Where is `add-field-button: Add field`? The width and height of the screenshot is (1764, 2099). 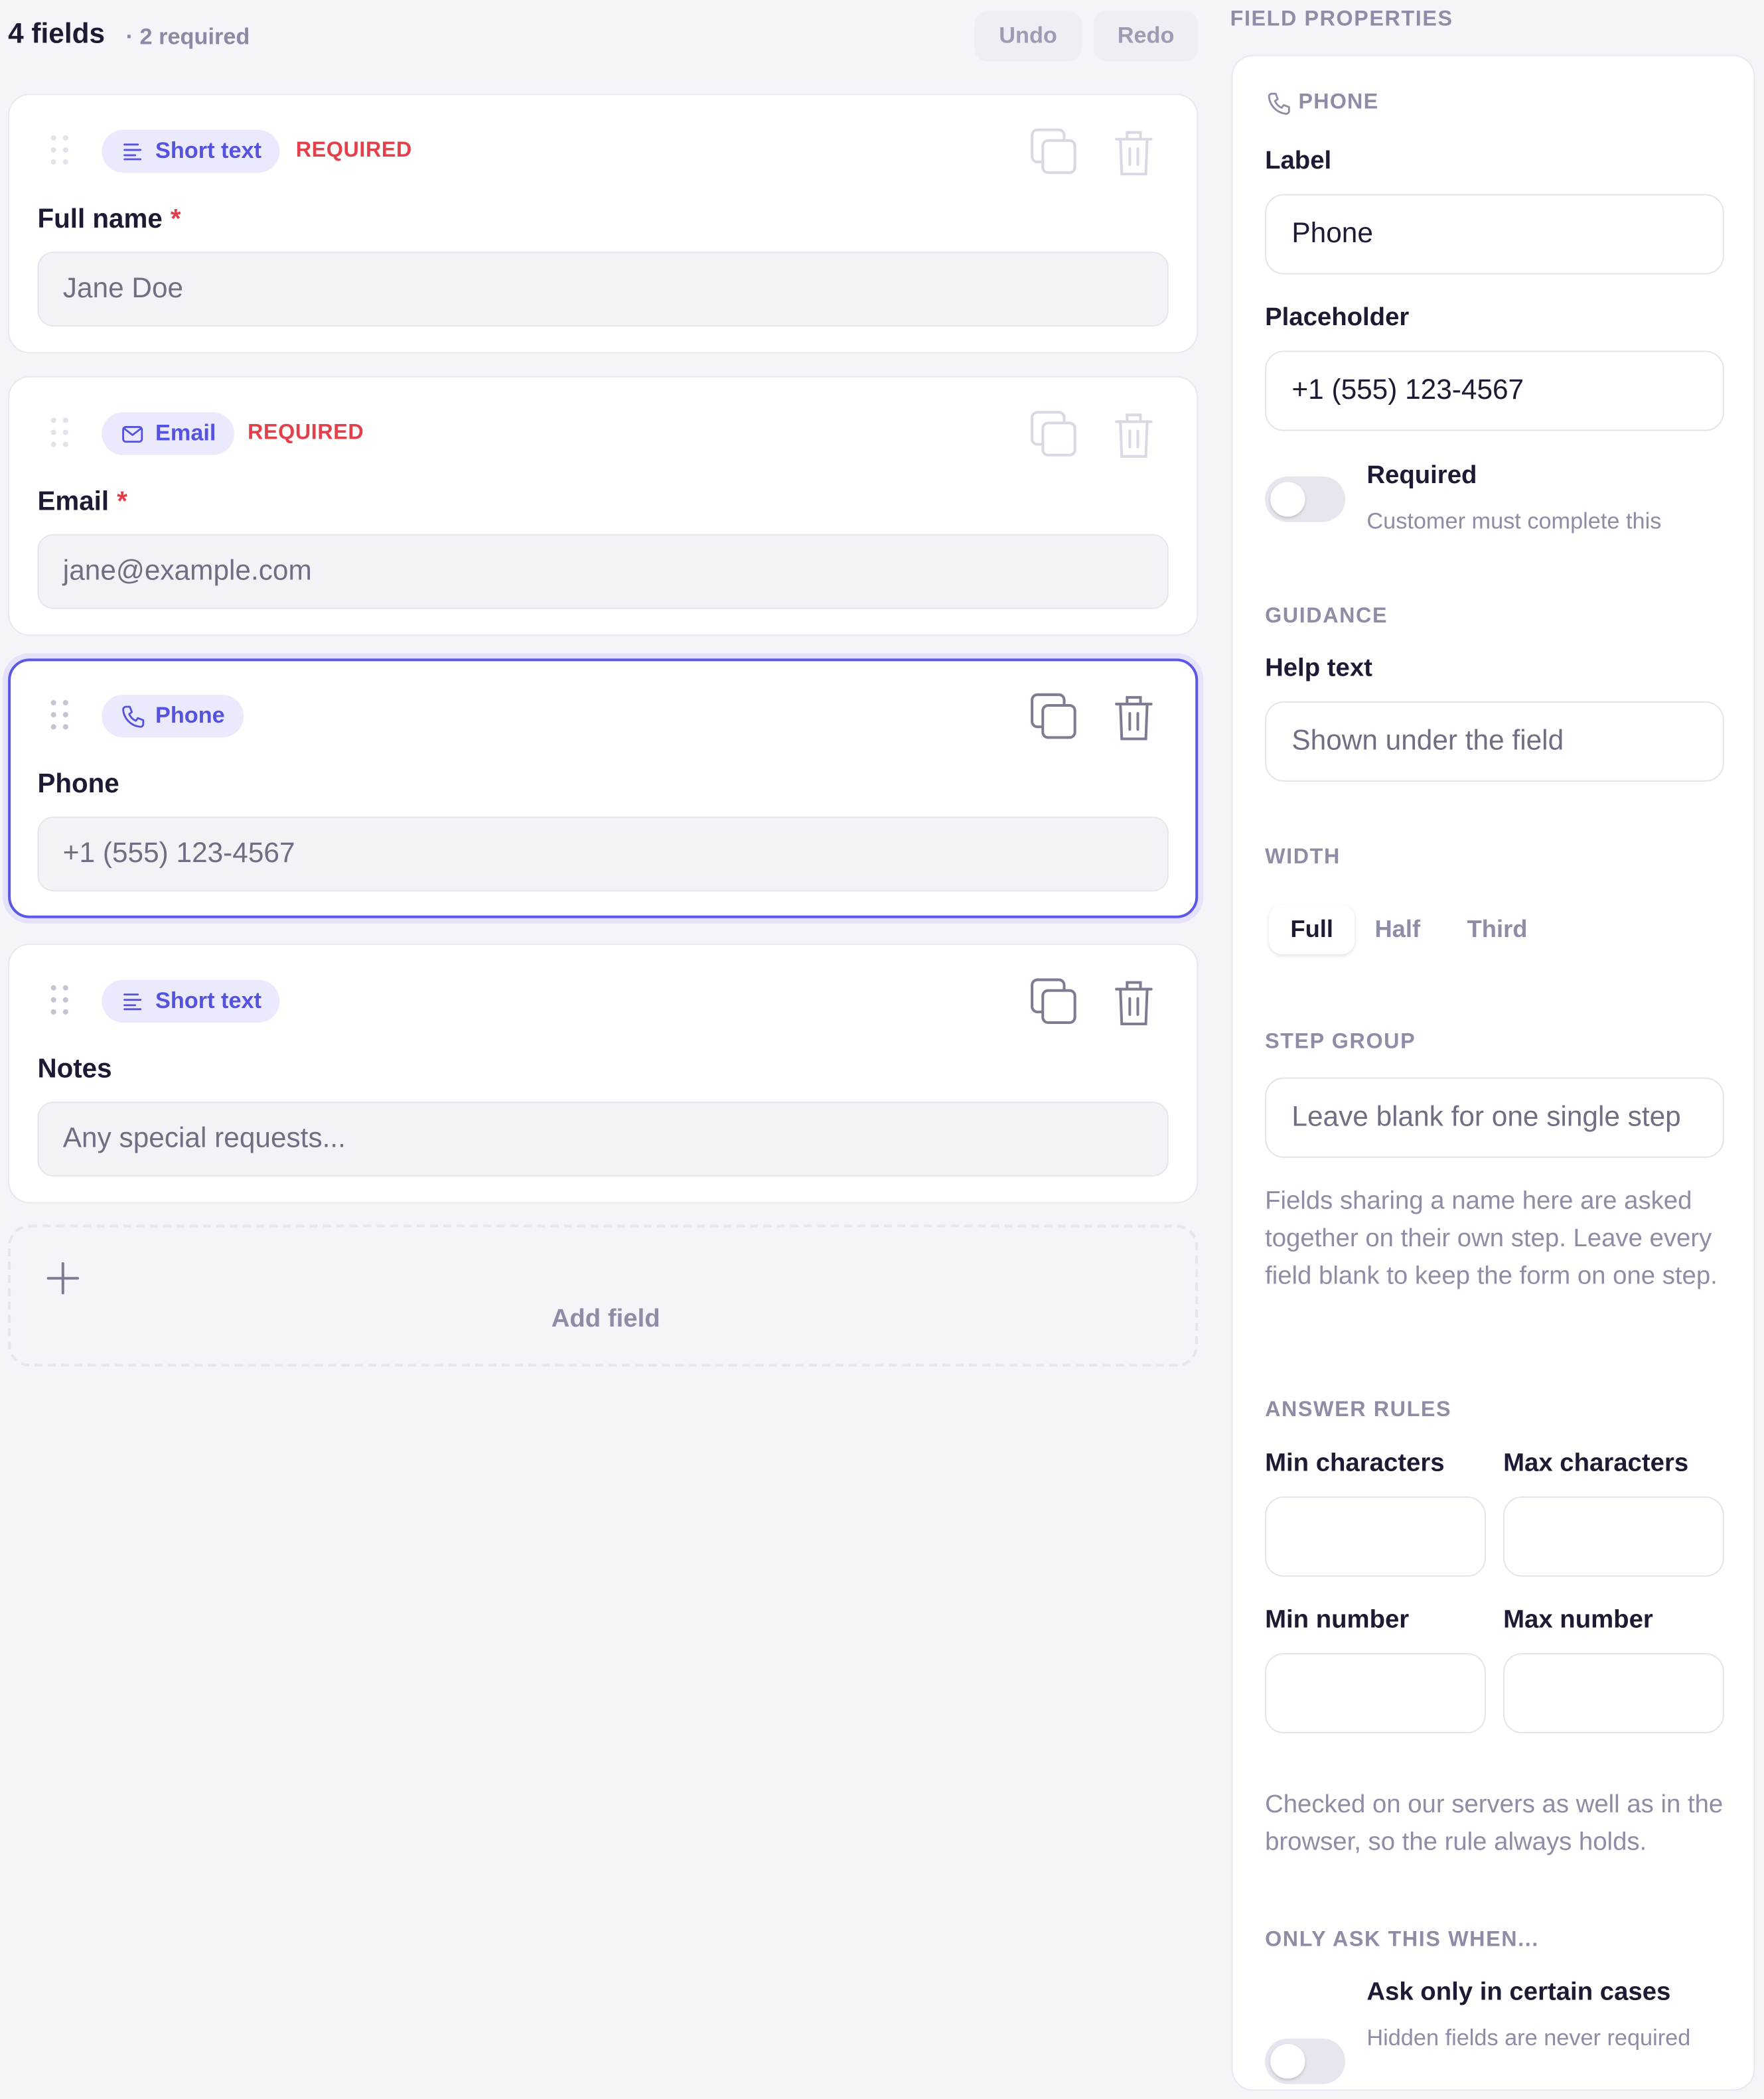
add-field-button: Add field is located at coordinates (603, 1295).